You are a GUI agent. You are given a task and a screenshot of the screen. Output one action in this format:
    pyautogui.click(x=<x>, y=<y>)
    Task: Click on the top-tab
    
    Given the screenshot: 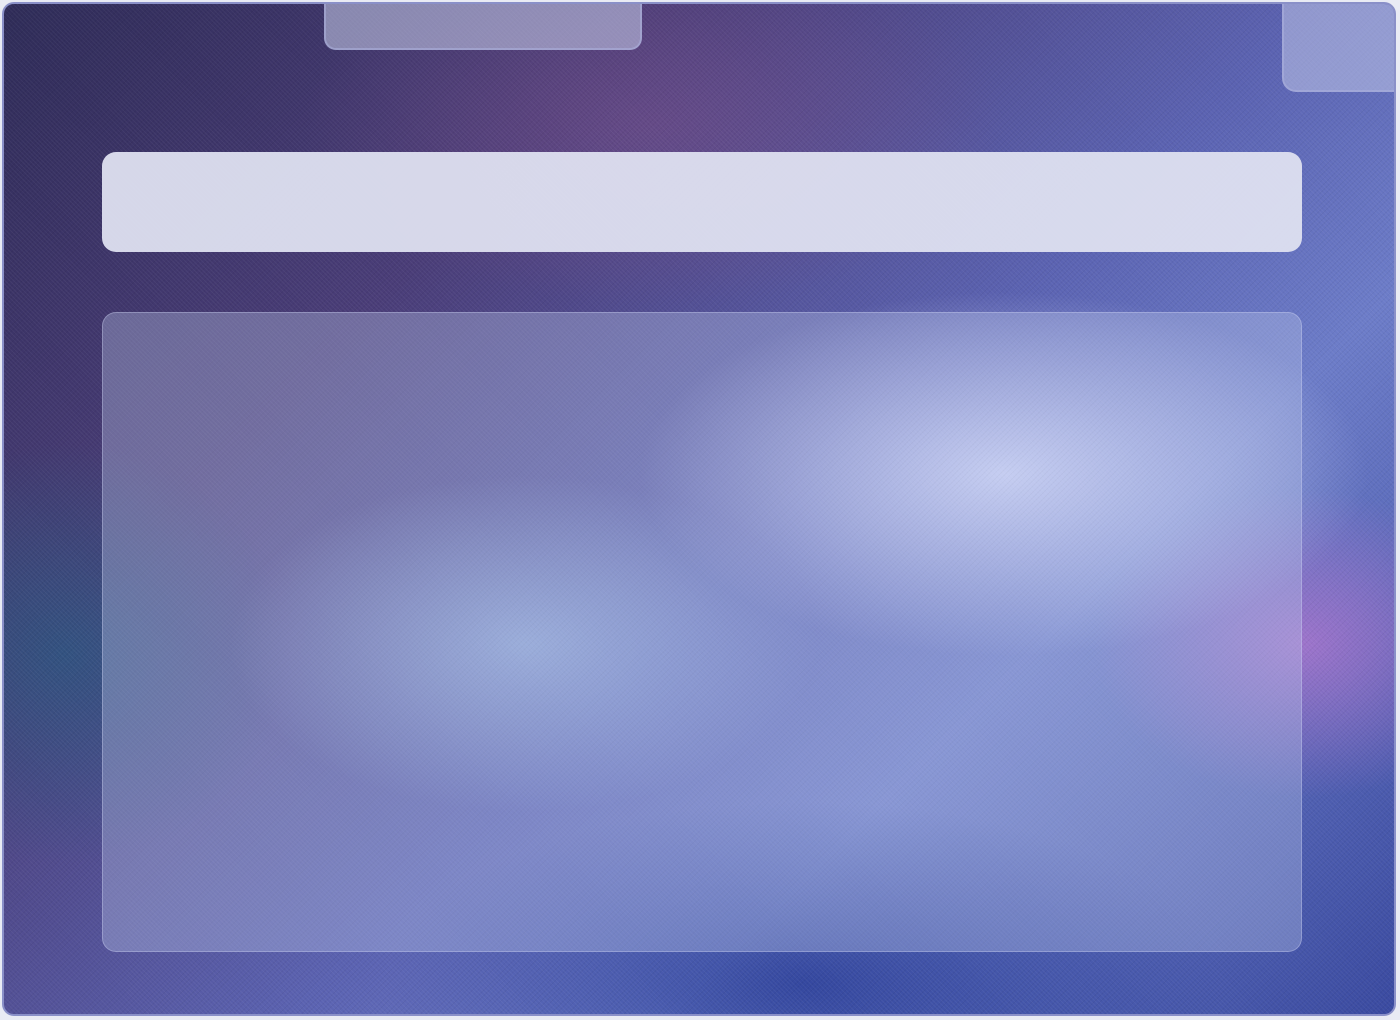 What is the action you would take?
    pyautogui.click(x=483, y=27)
    